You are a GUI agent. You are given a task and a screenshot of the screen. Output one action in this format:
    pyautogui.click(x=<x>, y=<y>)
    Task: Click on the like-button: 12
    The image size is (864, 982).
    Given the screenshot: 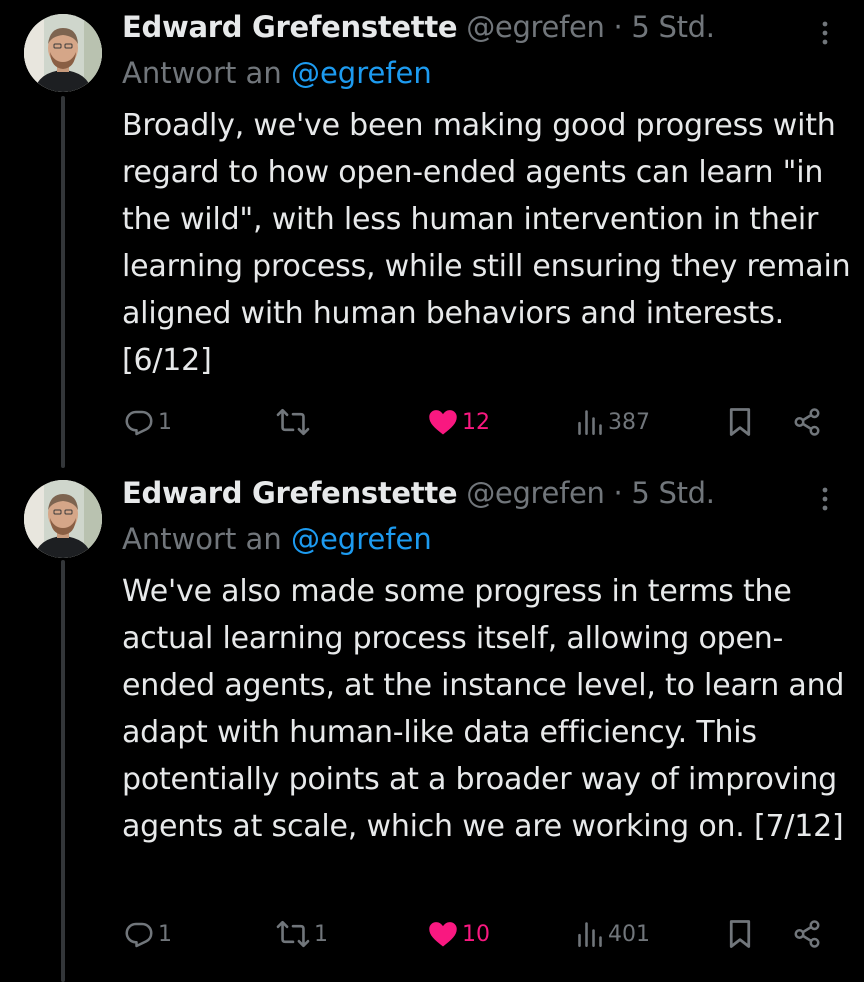 What is the action you would take?
    pyautogui.click(x=459, y=422)
    